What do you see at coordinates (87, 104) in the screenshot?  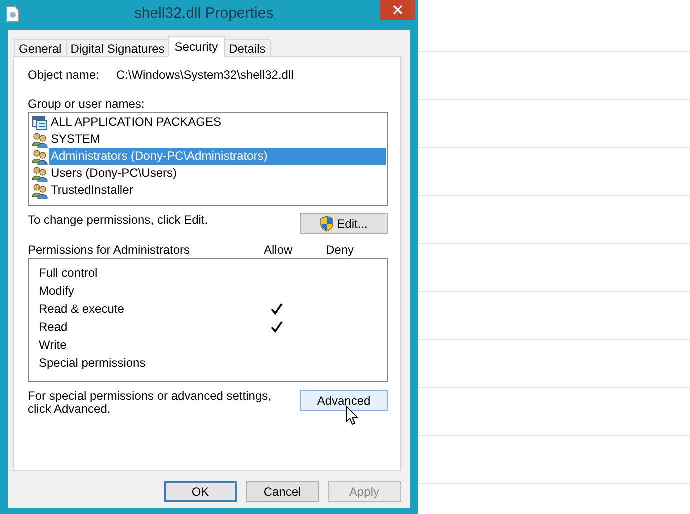 I see `group-list-label: Group or user names:` at bounding box center [87, 104].